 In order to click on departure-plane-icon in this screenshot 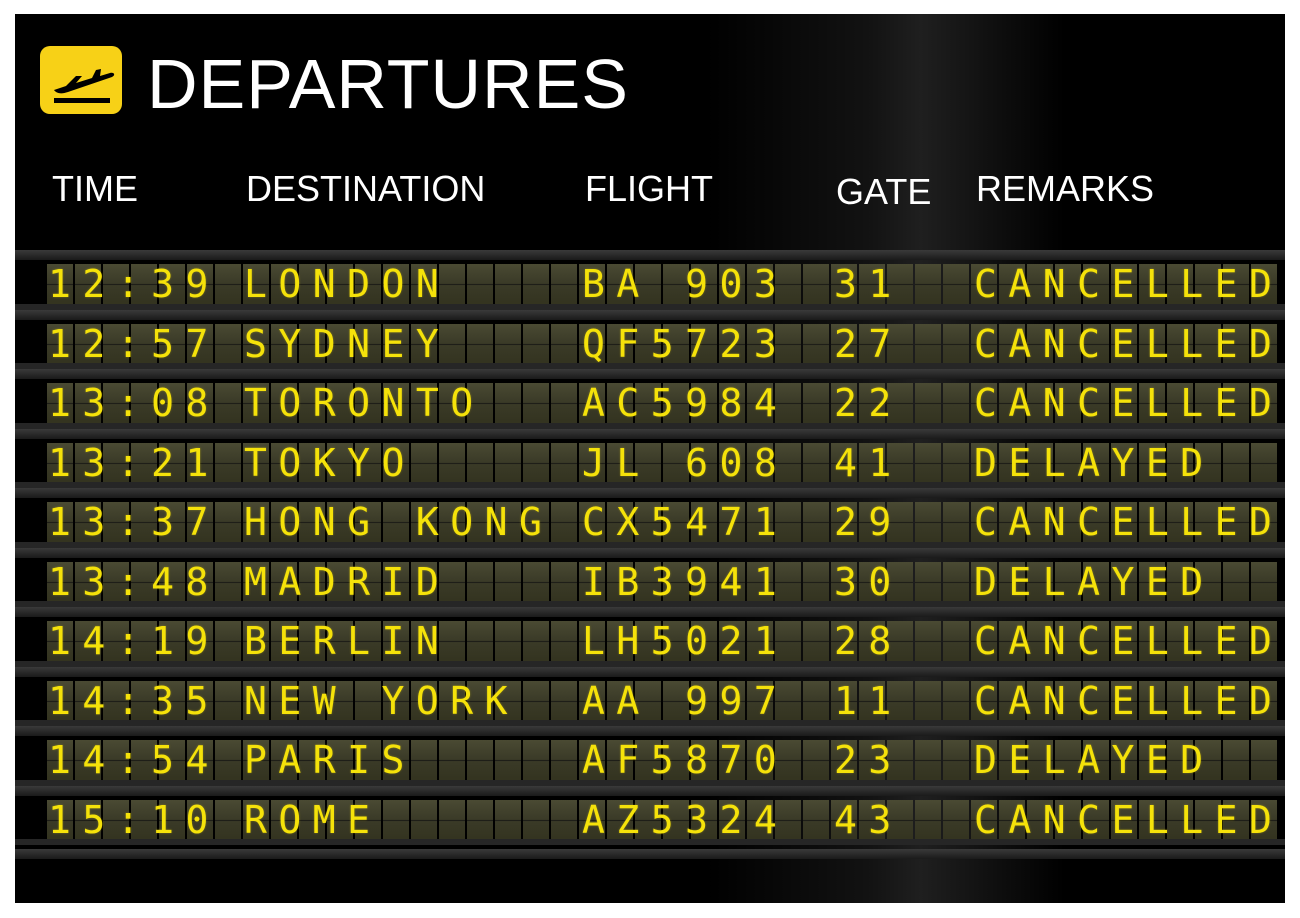, I will do `click(81, 80)`.